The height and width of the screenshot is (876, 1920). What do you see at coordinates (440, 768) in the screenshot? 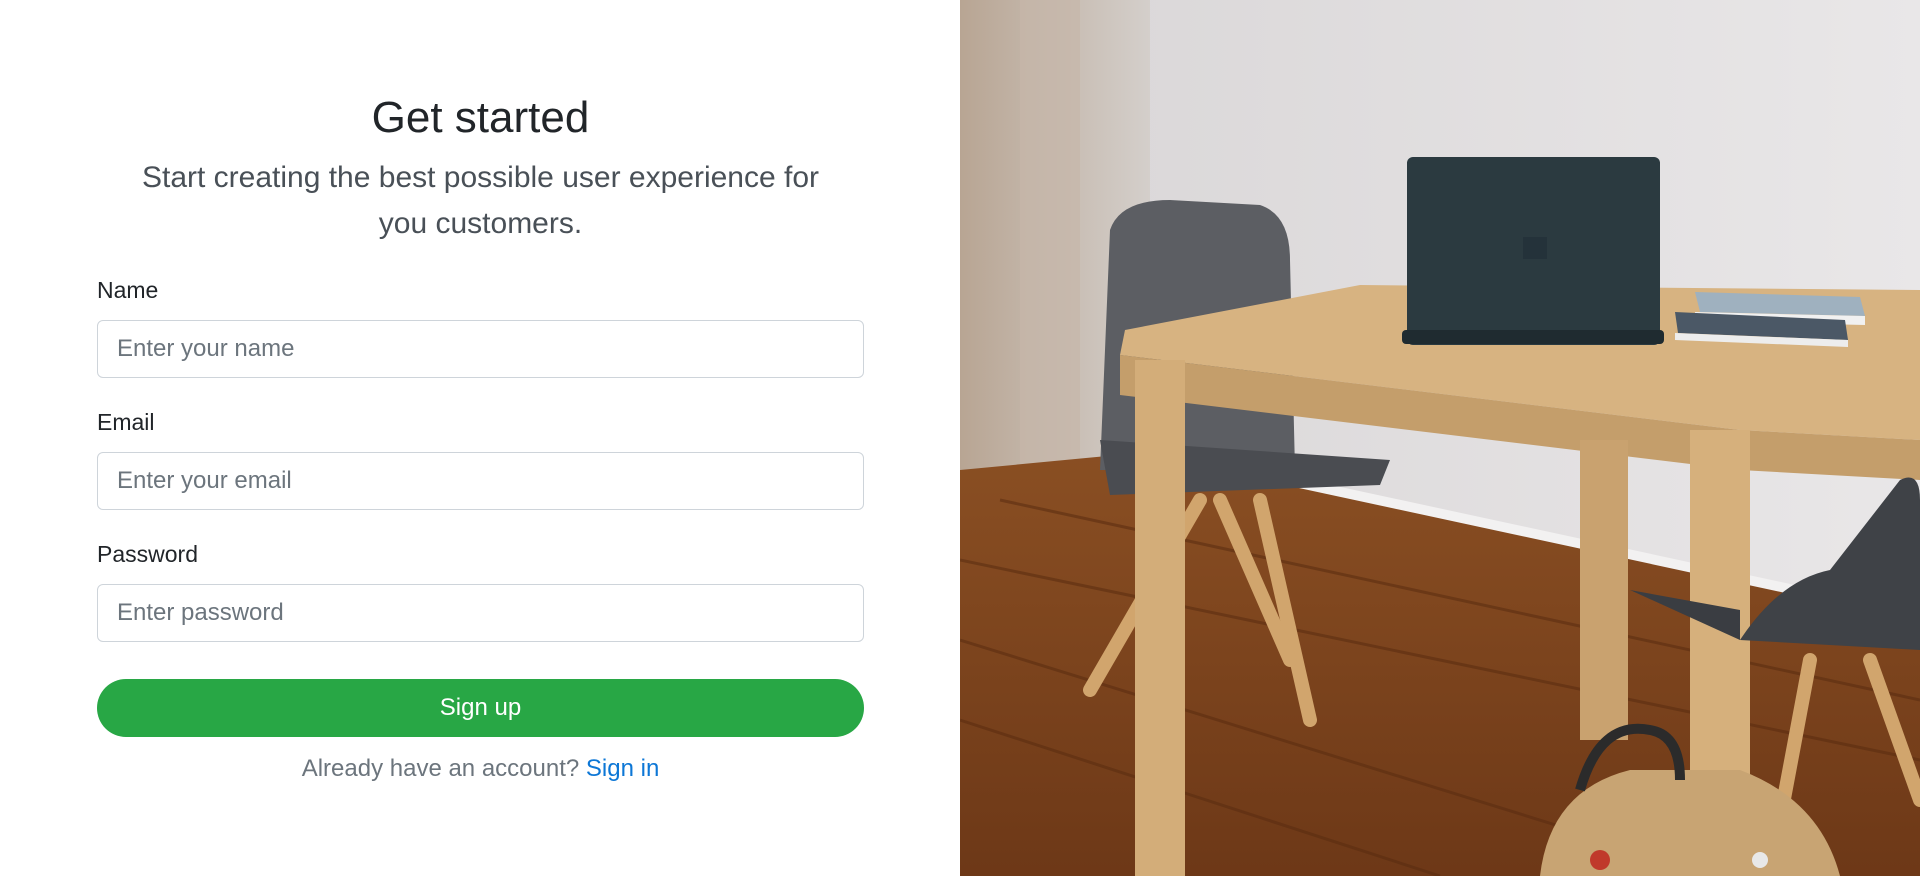
I see `signin-prompt: Already have an account?` at bounding box center [440, 768].